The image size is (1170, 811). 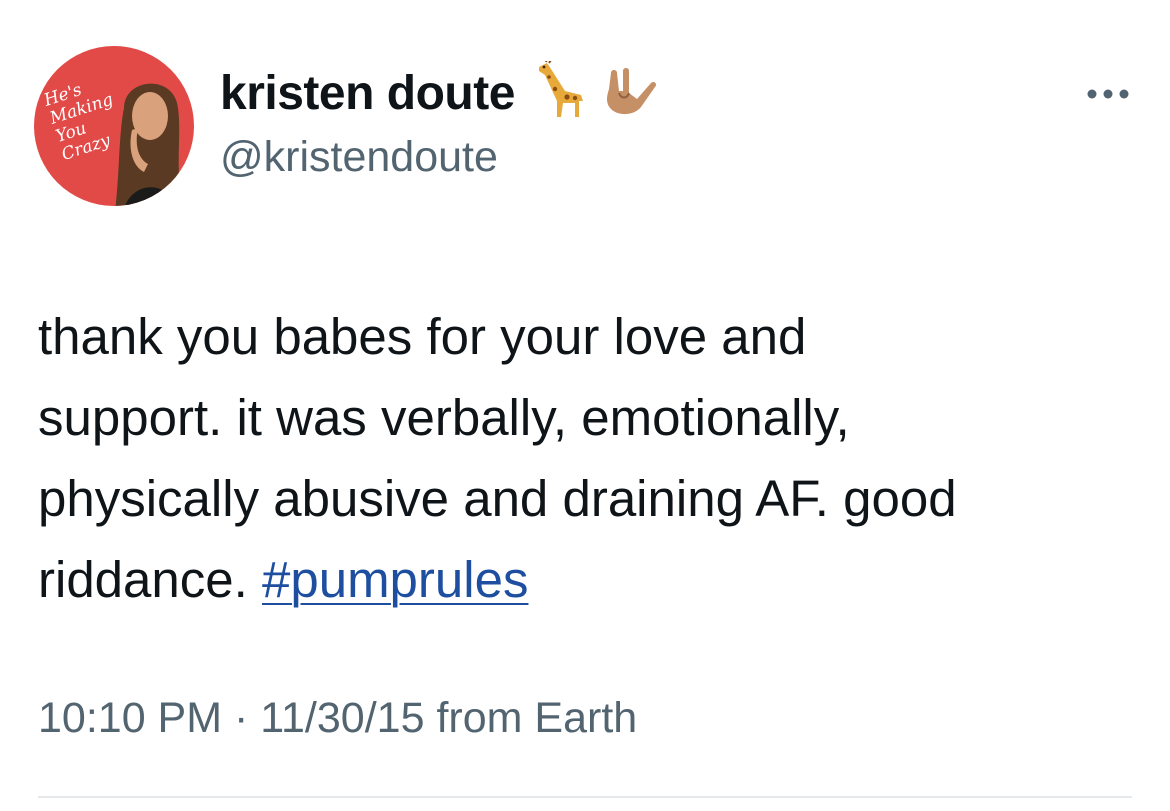 I want to click on tweet-line: physically abusive and draining AF. good, so click(x=497, y=498).